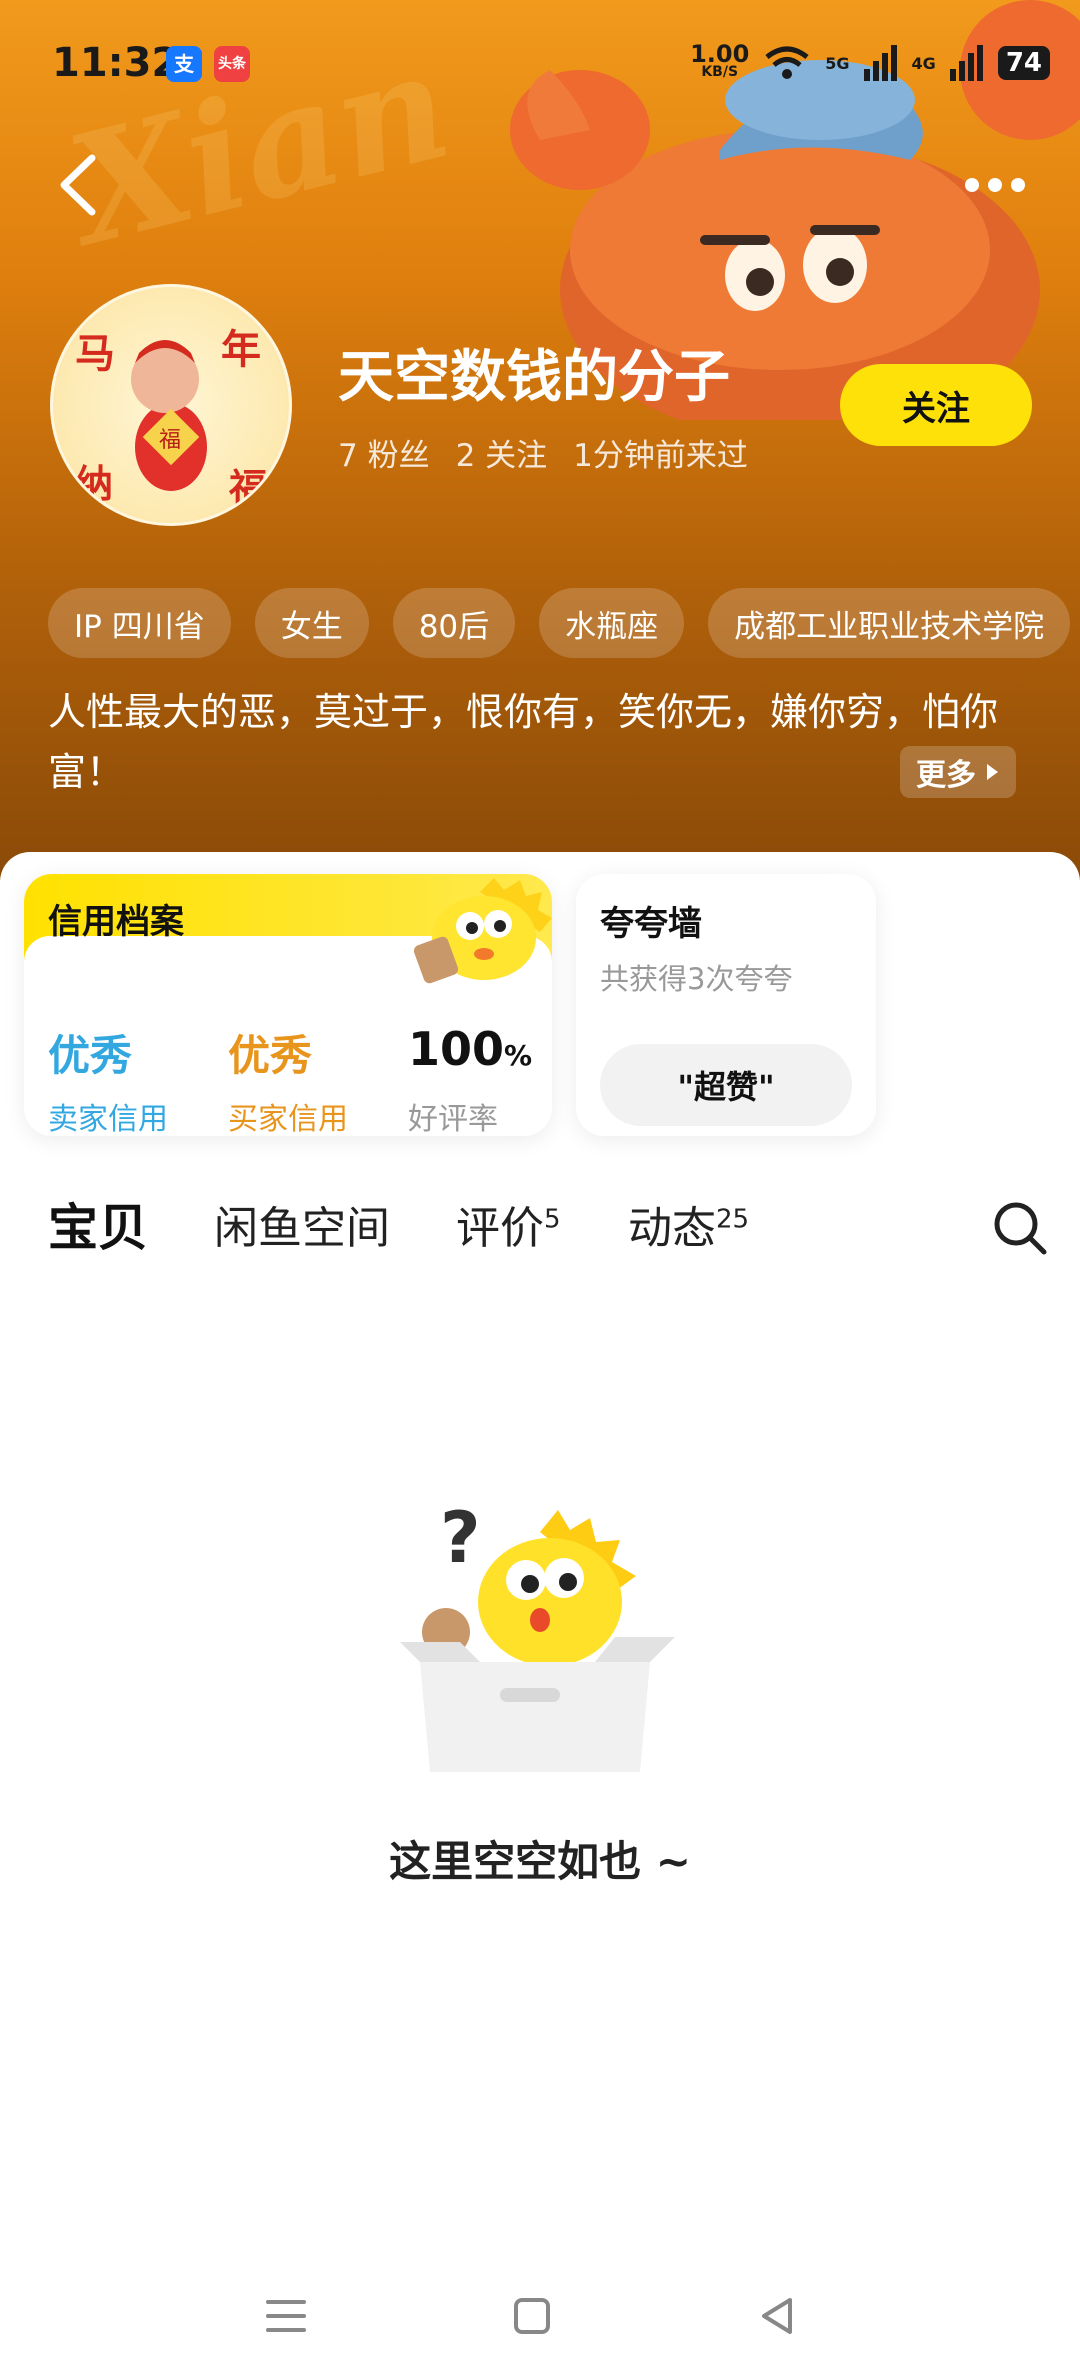 This screenshot has height=2376, width=1080. Describe the element at coordinates (270, 1055) in the screenshot. I see `buyer-credit-score: 优秀` at that location.